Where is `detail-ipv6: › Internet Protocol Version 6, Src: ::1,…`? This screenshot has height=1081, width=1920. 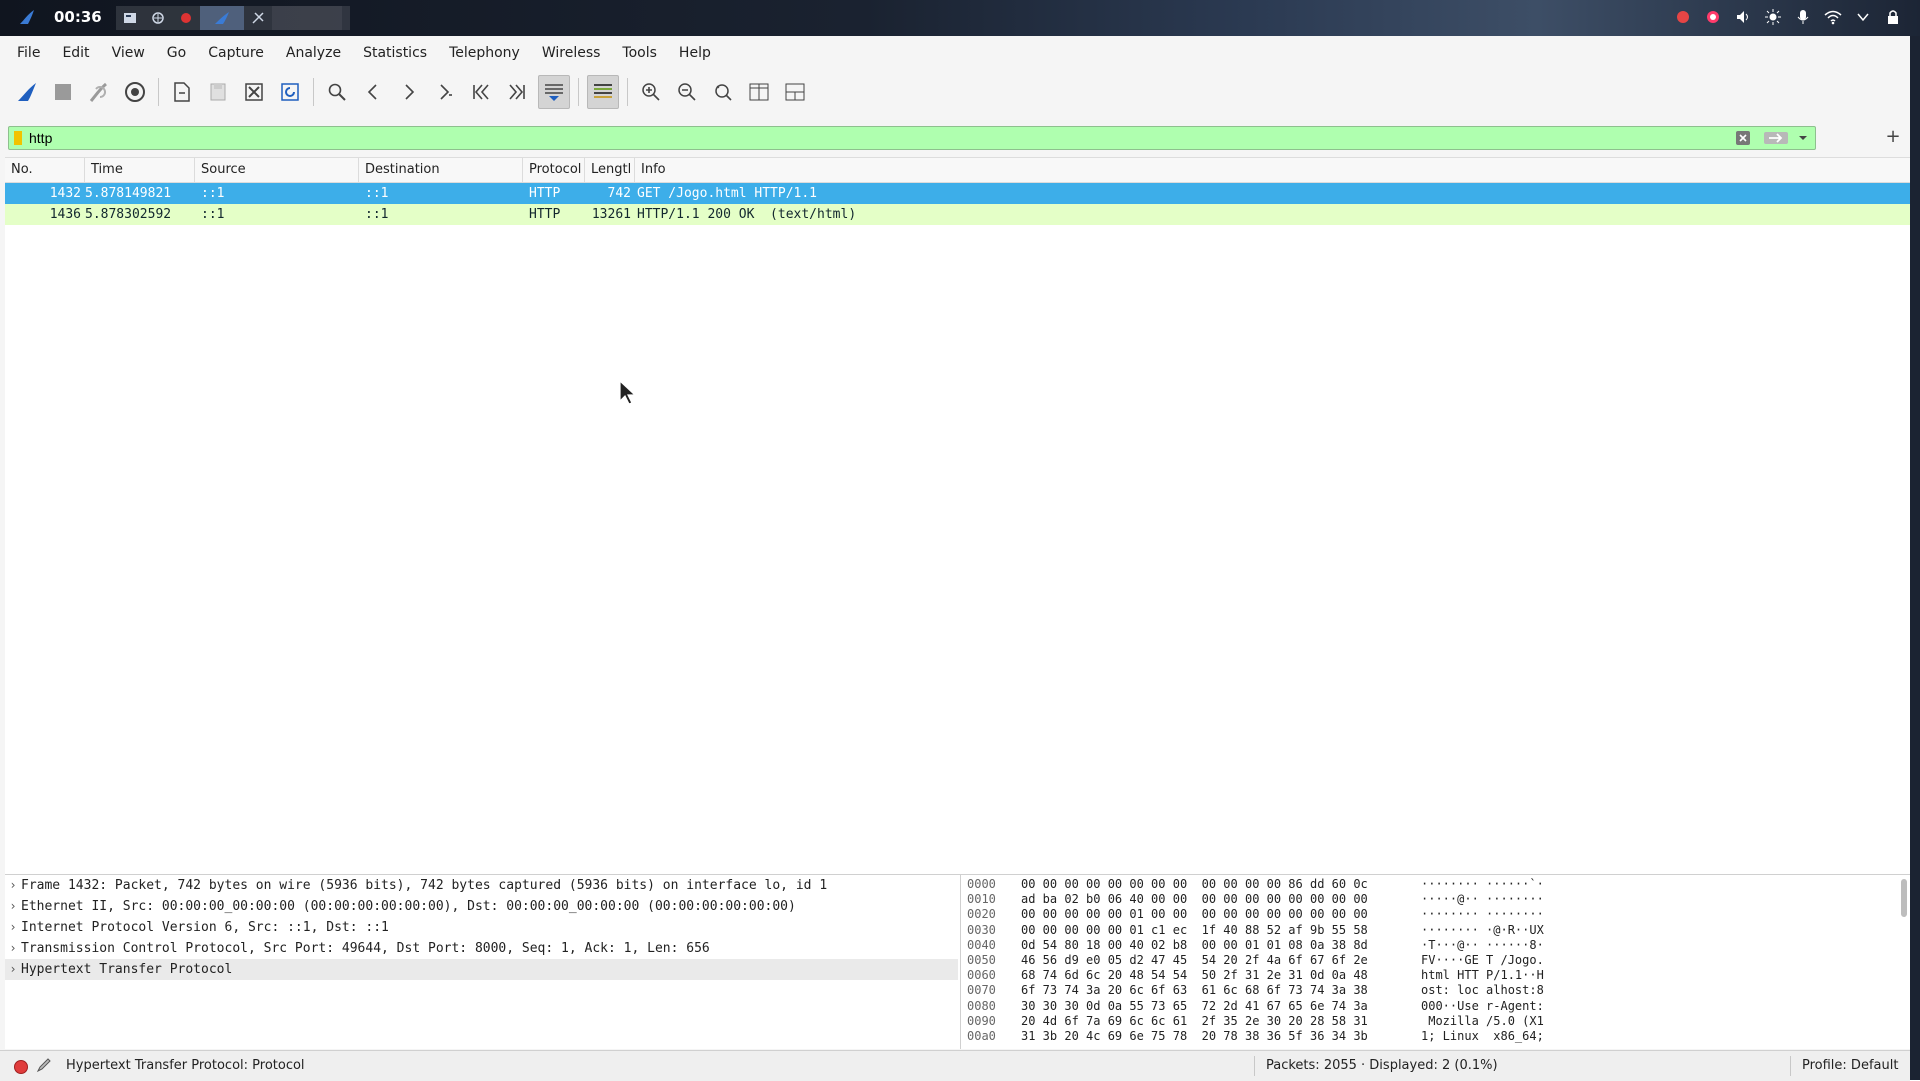
detail-ipv6: › Internet Protocol Version 6, Src: ::1,… is located at coordinates (481, 927).